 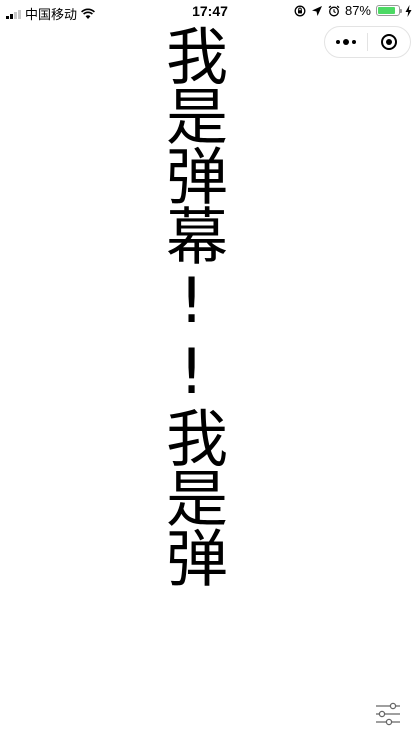 What do you see at coordinates (357, 10) in the screenshot?
I see `battery-percent: 87%` at bounding box center [357, 10].